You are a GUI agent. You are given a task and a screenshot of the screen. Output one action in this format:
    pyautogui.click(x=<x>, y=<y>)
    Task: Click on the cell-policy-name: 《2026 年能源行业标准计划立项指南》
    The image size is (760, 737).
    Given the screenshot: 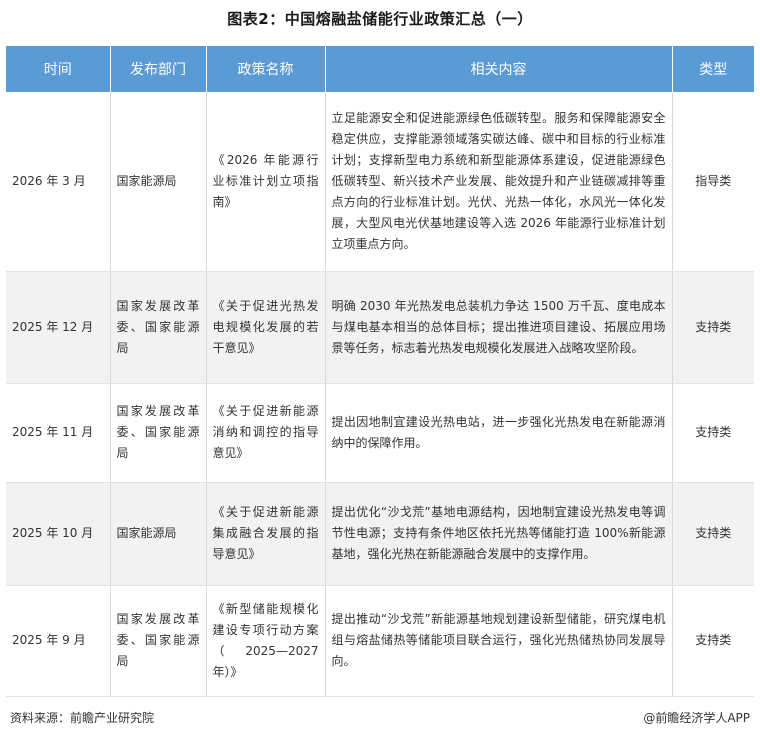 What is the action you would take?
    pyautogui.click(x=266, y=182)
    